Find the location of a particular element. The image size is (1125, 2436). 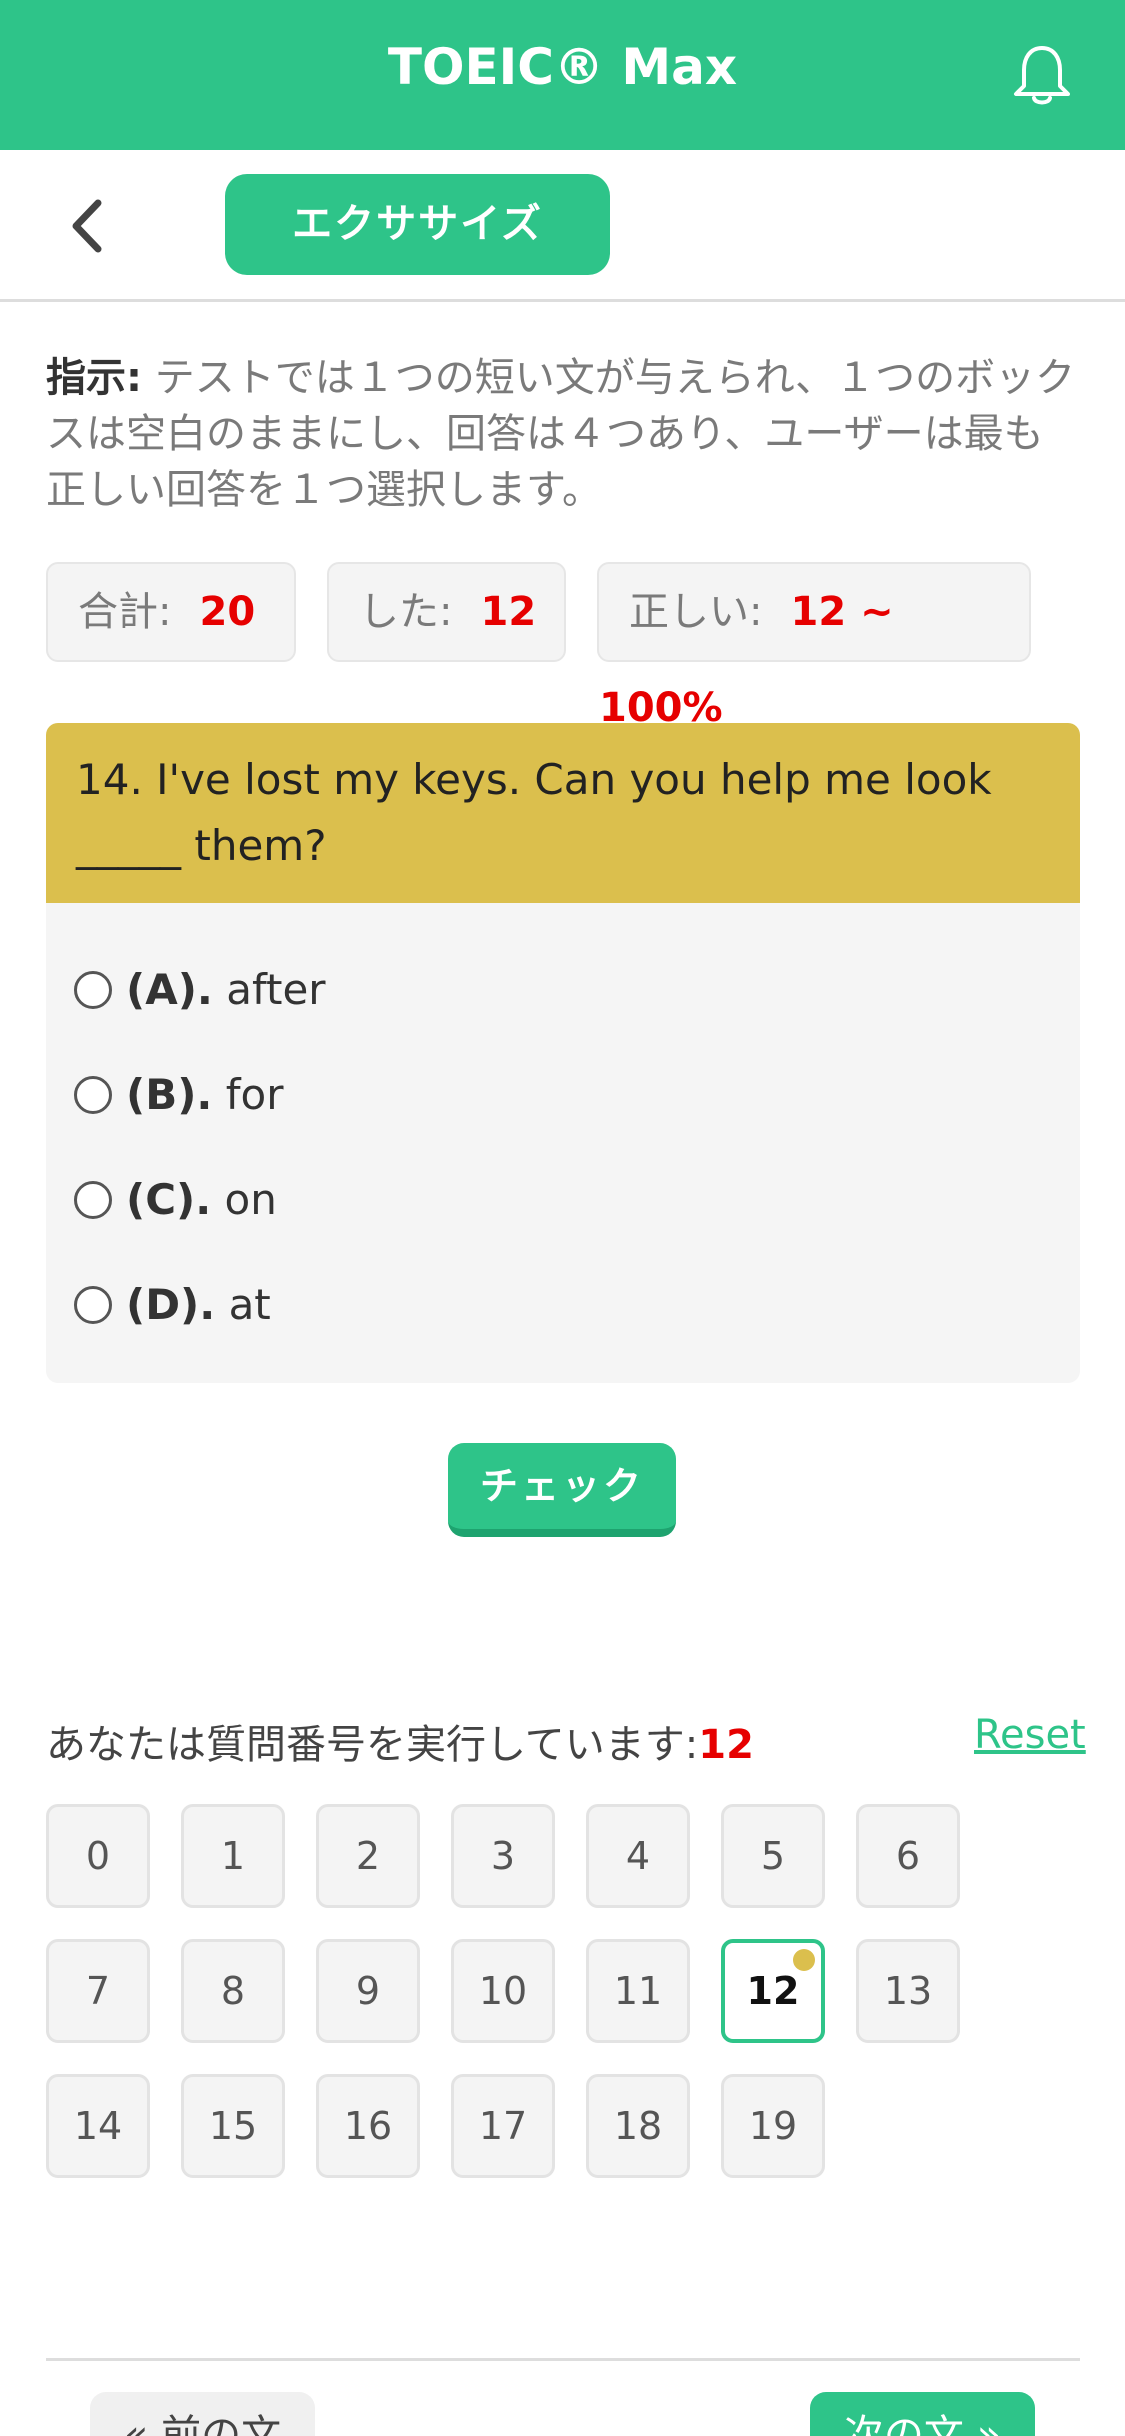

question-number-label: 3 is located at coordinates (503, 1856).